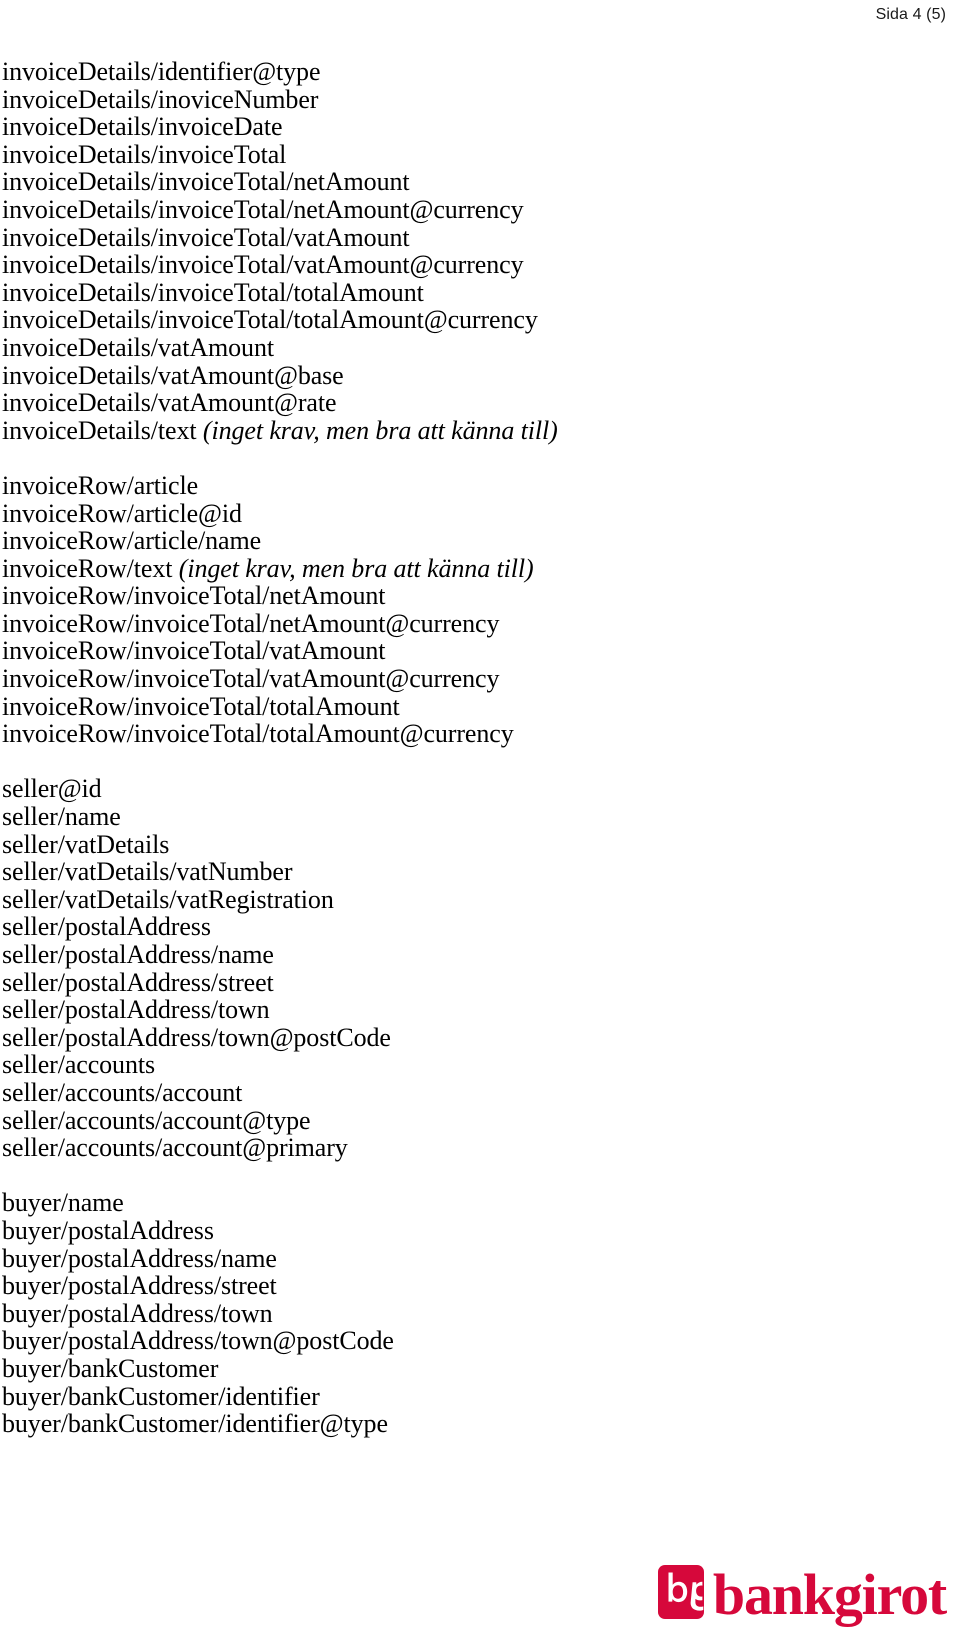  What do you see at coordinates (213, 292) in the screenshot?
I see `path-text: invoiceDetails/invoiceTotal/totalAmount` at bounding box center [213, 292].